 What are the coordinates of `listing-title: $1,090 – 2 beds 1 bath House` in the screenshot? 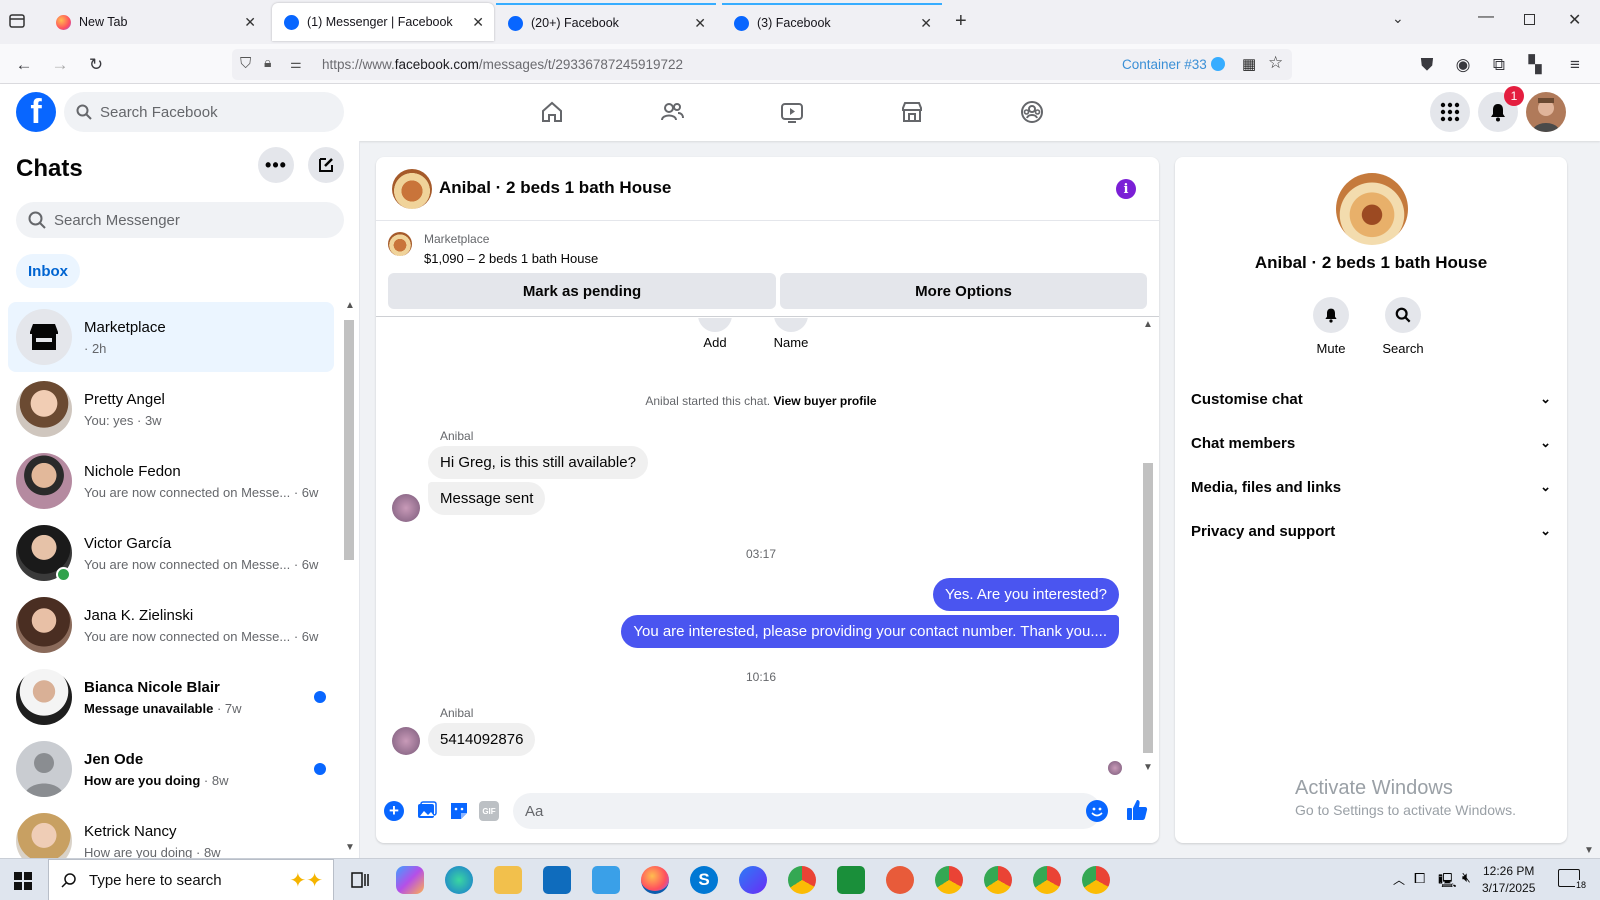 It's located at (511, 258).